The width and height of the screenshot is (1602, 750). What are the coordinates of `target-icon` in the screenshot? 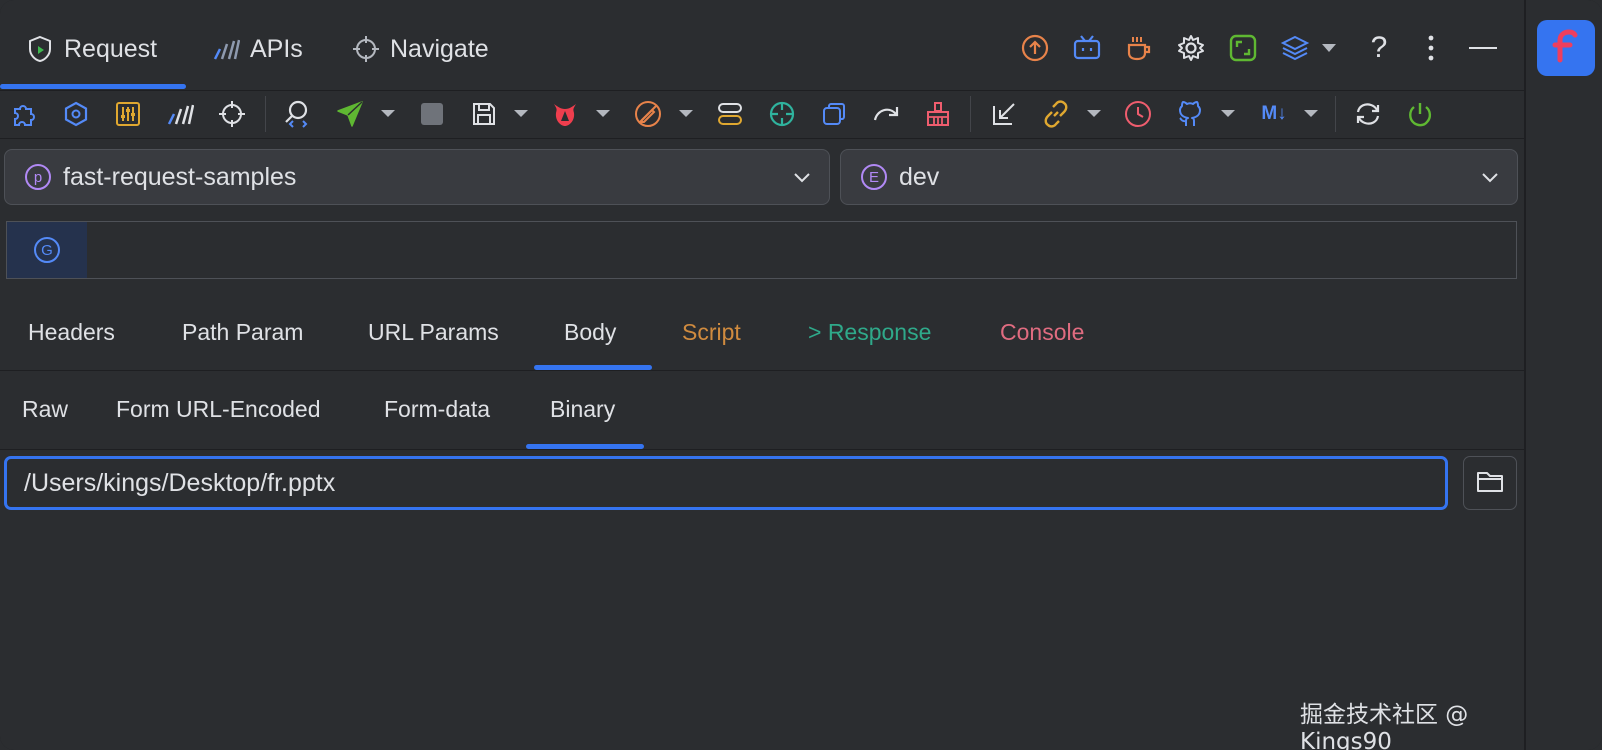 It's located at (232, 114).